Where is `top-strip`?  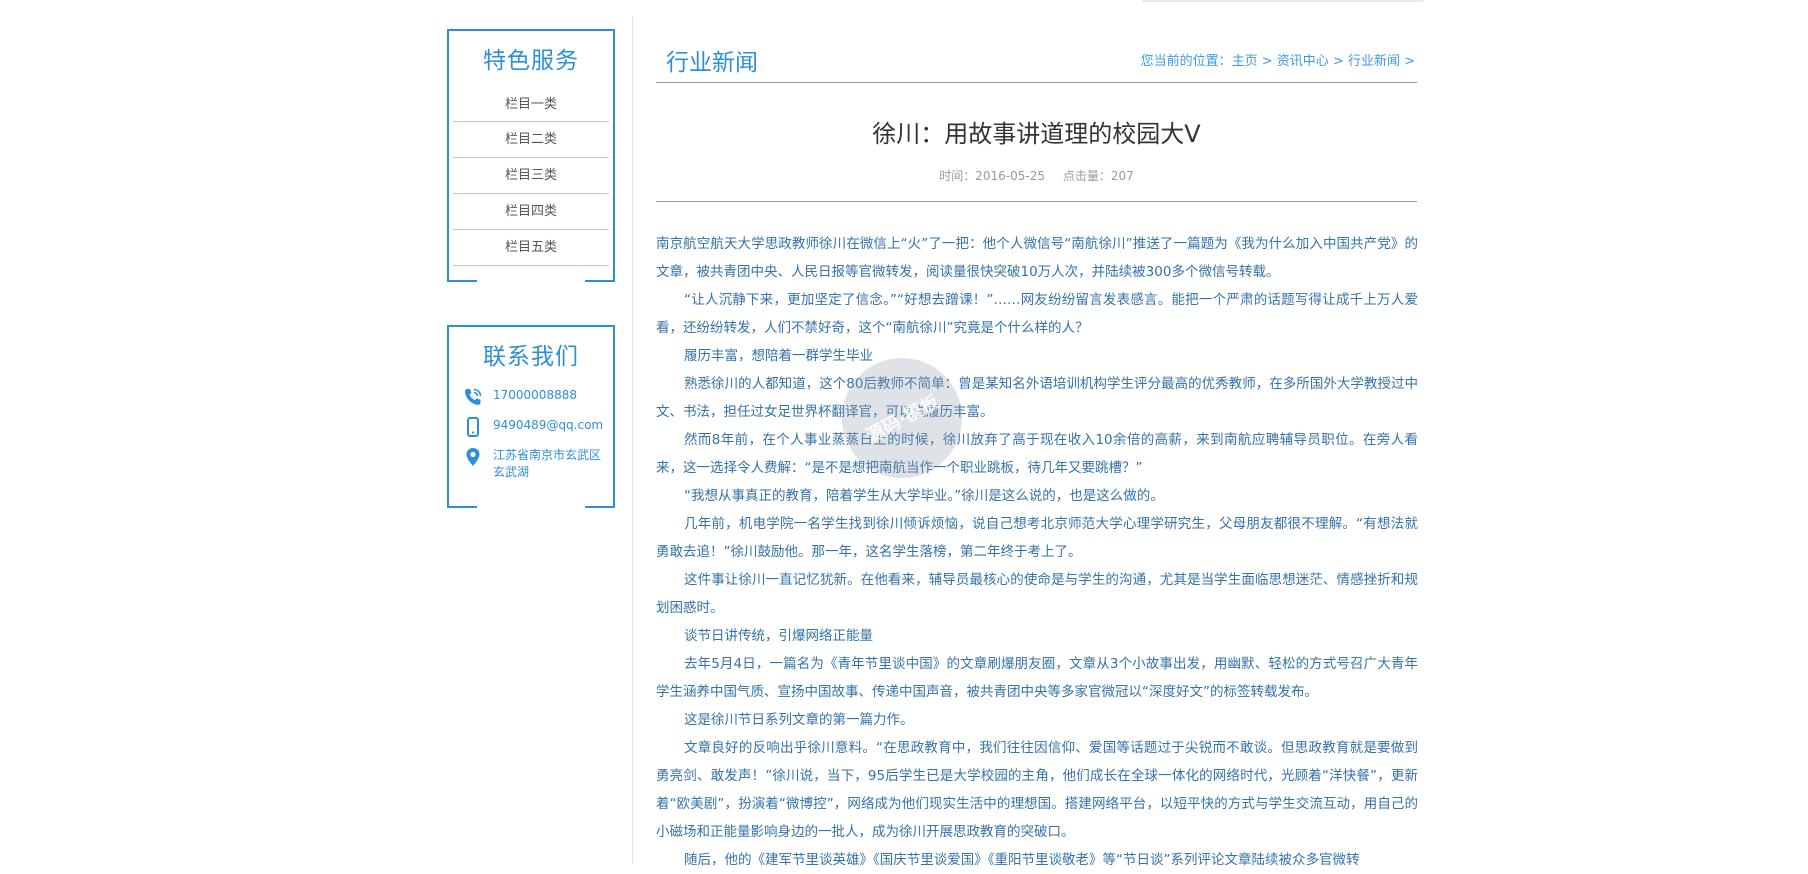 top-strip is located at coordinates (1283, 1).